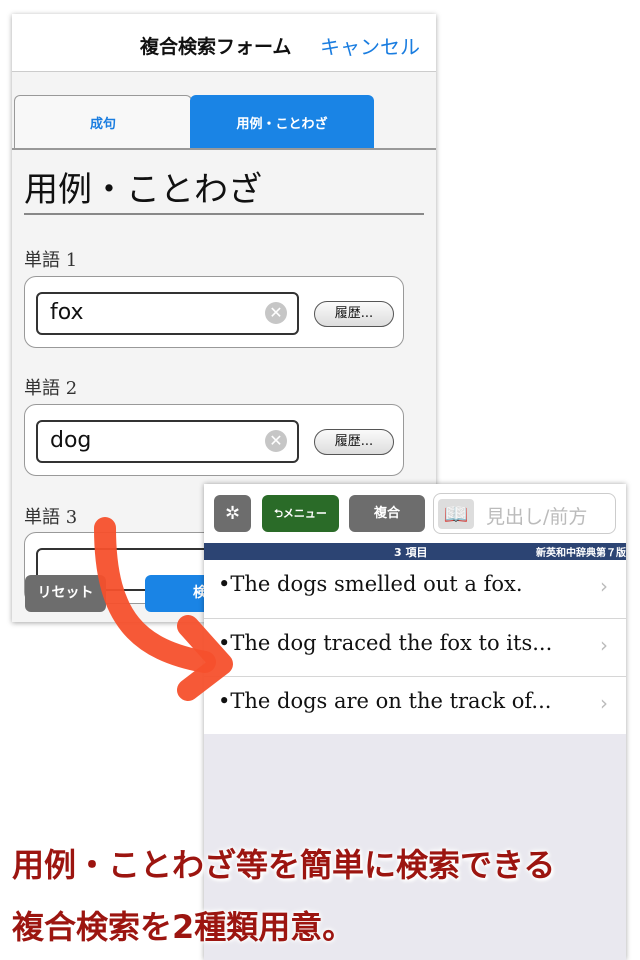 This screenshot has height=960, width=640. Describe the element at coordinates (163, 609) in the screenshot. I see `arrow-icon` at that location.